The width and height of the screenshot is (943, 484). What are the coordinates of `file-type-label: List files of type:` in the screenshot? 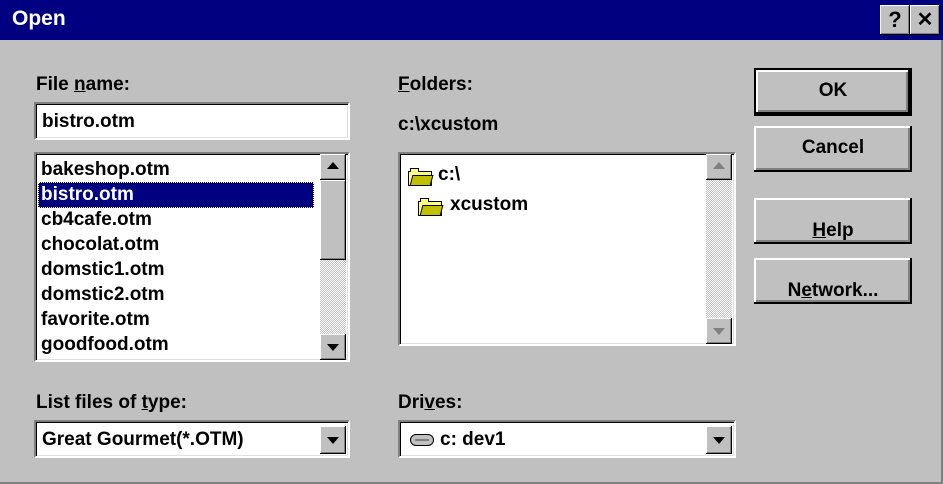 It's located at (111, 402).